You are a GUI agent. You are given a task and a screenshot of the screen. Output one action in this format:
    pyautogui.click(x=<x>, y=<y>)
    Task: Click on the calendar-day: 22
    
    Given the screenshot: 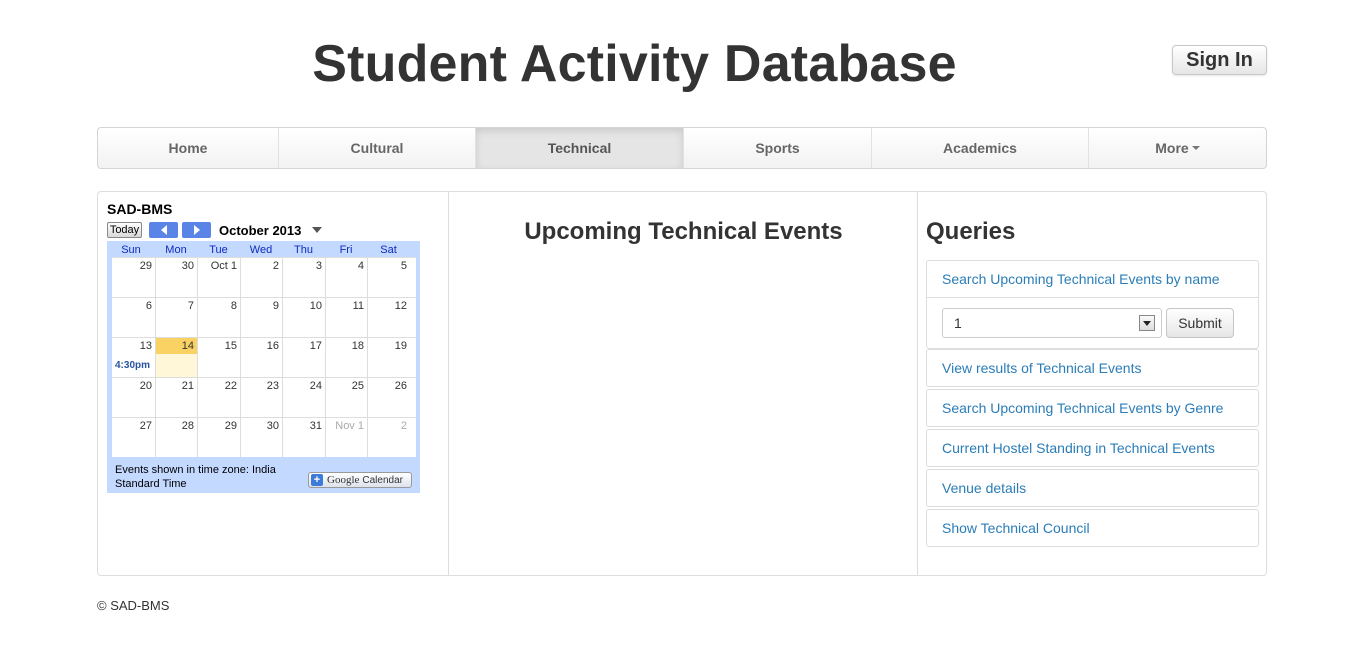 What is the action you would take?
    pyautogui.click(x=218, y=397)
    